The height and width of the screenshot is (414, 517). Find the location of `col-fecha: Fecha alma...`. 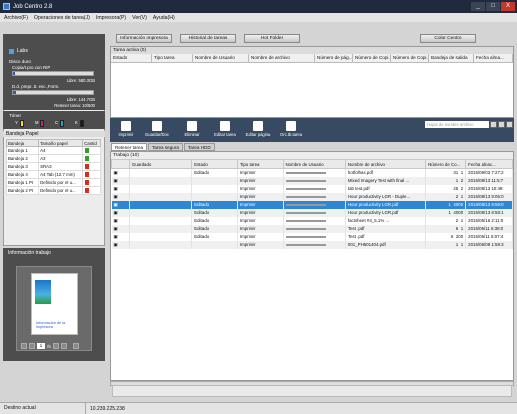

col-fecha: Fecha alma... is located at coordinates (493, 58).